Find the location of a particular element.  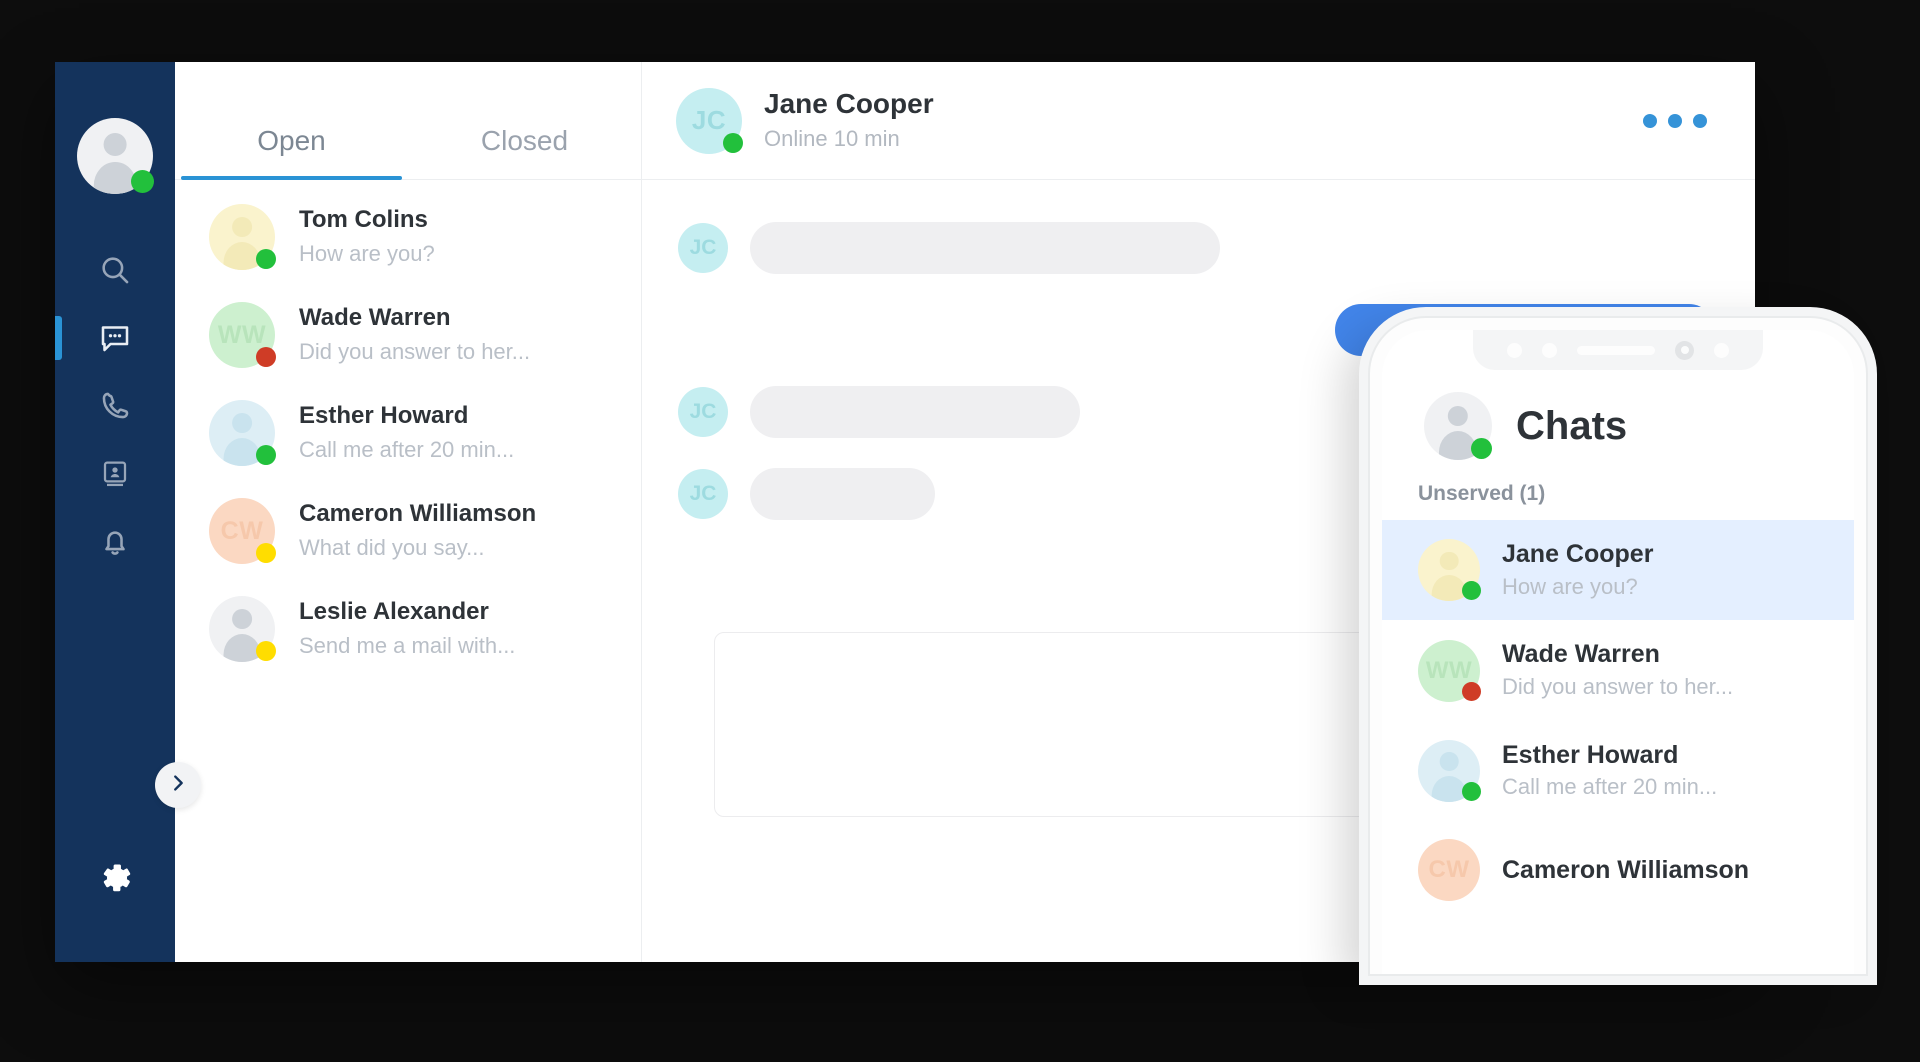

sidebar-item-settings is located at coordinates (115, 880).